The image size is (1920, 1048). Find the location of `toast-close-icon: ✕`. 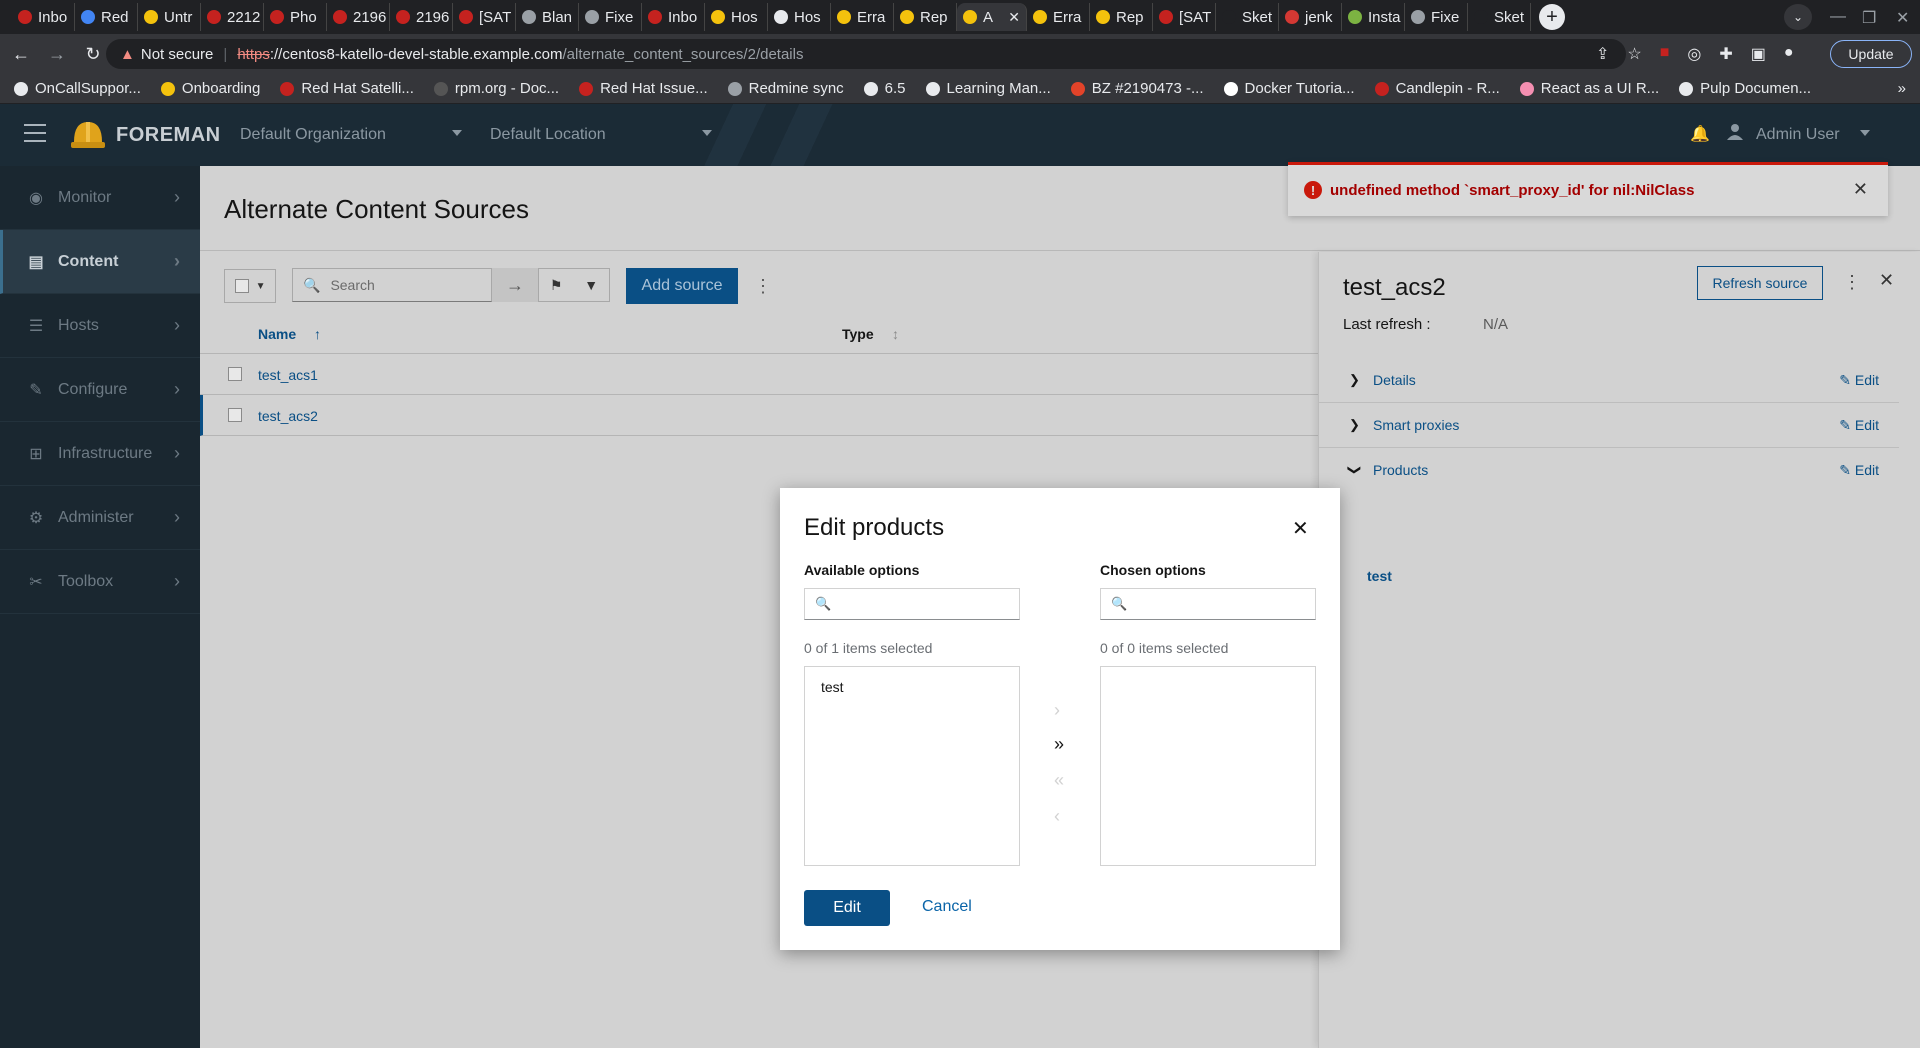

toast-close-icon: ✕ is located at coordinates (1860, 189).